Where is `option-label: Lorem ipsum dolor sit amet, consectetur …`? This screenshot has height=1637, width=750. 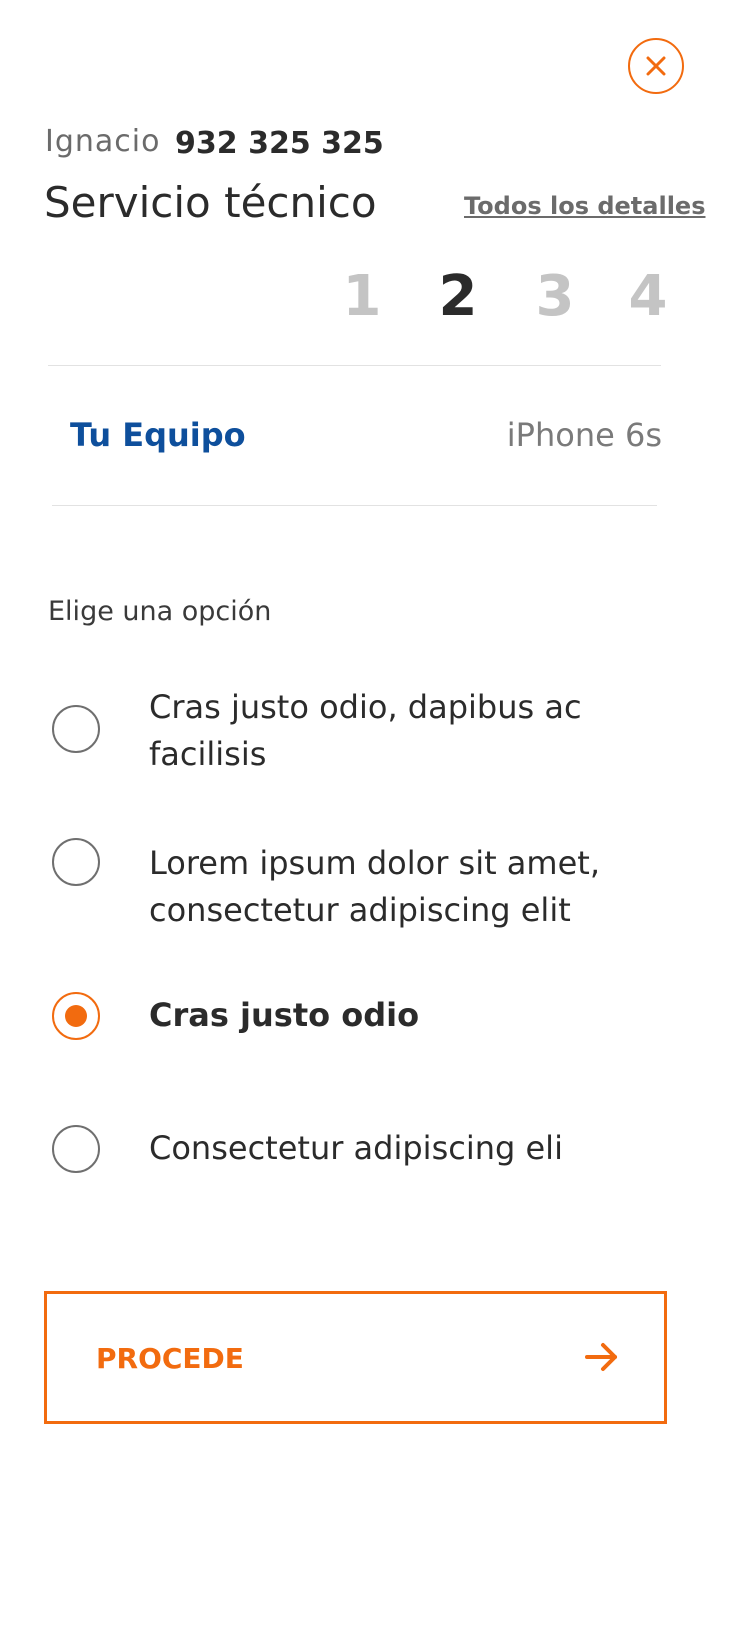 option-label: Lorem ipsum dolor sit amet, consectetur … is located at coordinates (374, 886).